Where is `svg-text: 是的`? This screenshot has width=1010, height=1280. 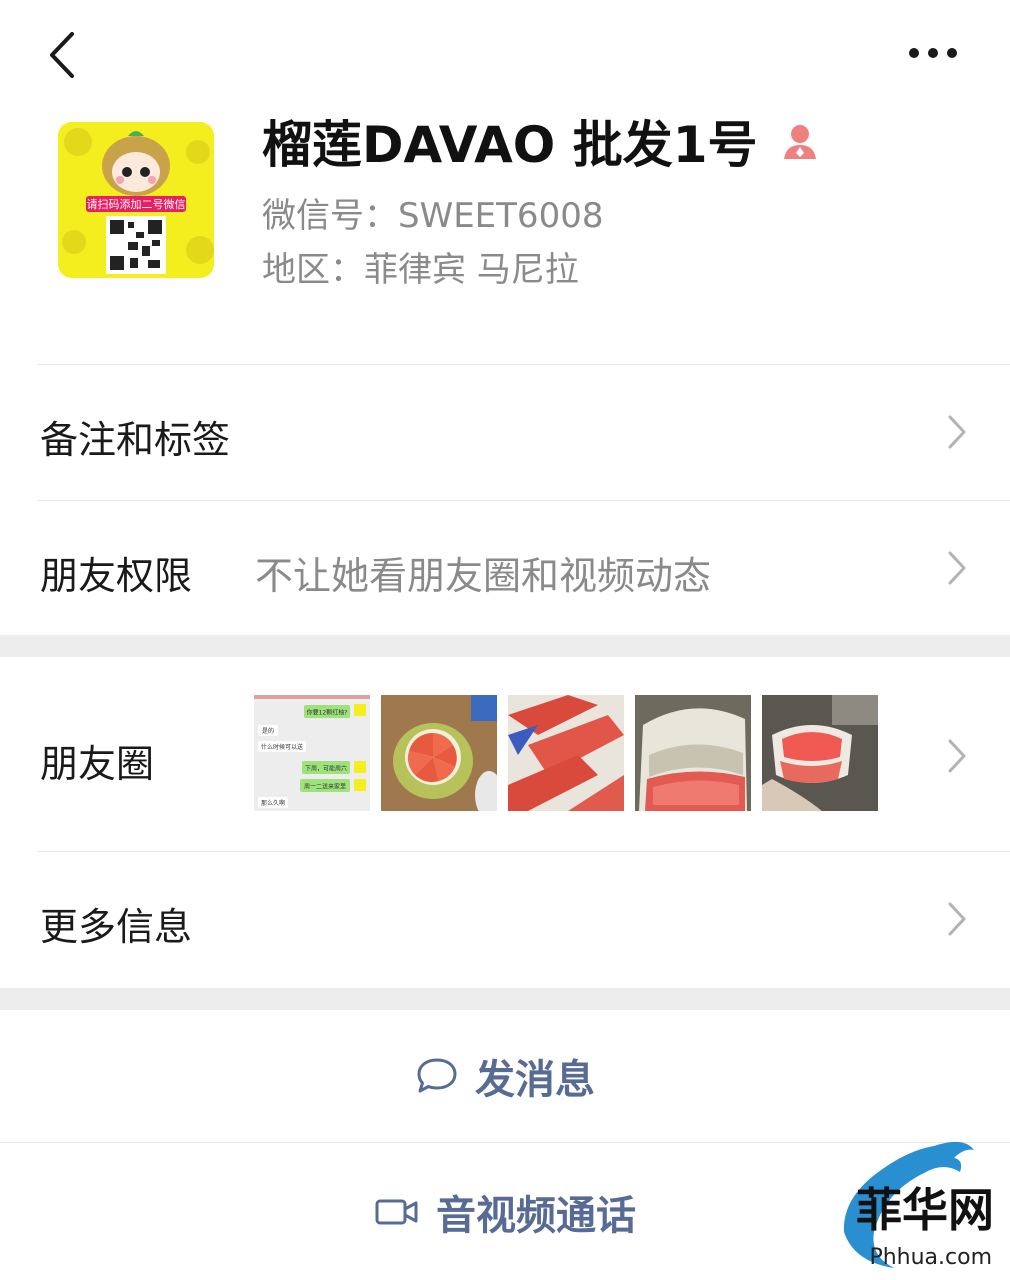 svg-text: 是的 is located at coordinates (268, 731).